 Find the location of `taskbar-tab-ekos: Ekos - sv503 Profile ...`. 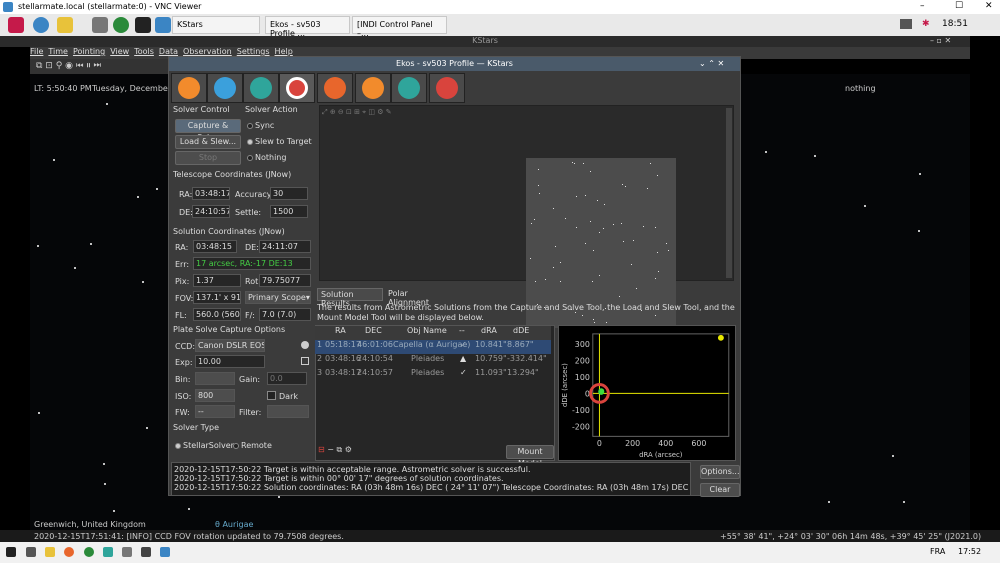

taskbar-tab-ekos: Ekos - sv503 Profile ... is located at coordinates (307, 27).